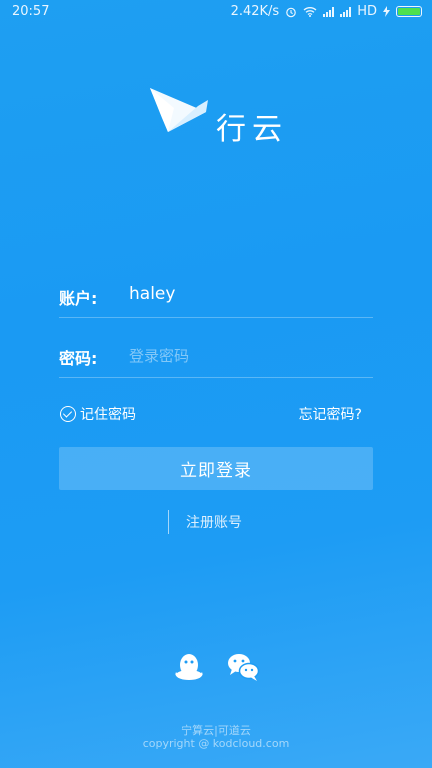 This screenshot has width=432, height=768. I want to click on brand-name: 行云, so click(252, 129).